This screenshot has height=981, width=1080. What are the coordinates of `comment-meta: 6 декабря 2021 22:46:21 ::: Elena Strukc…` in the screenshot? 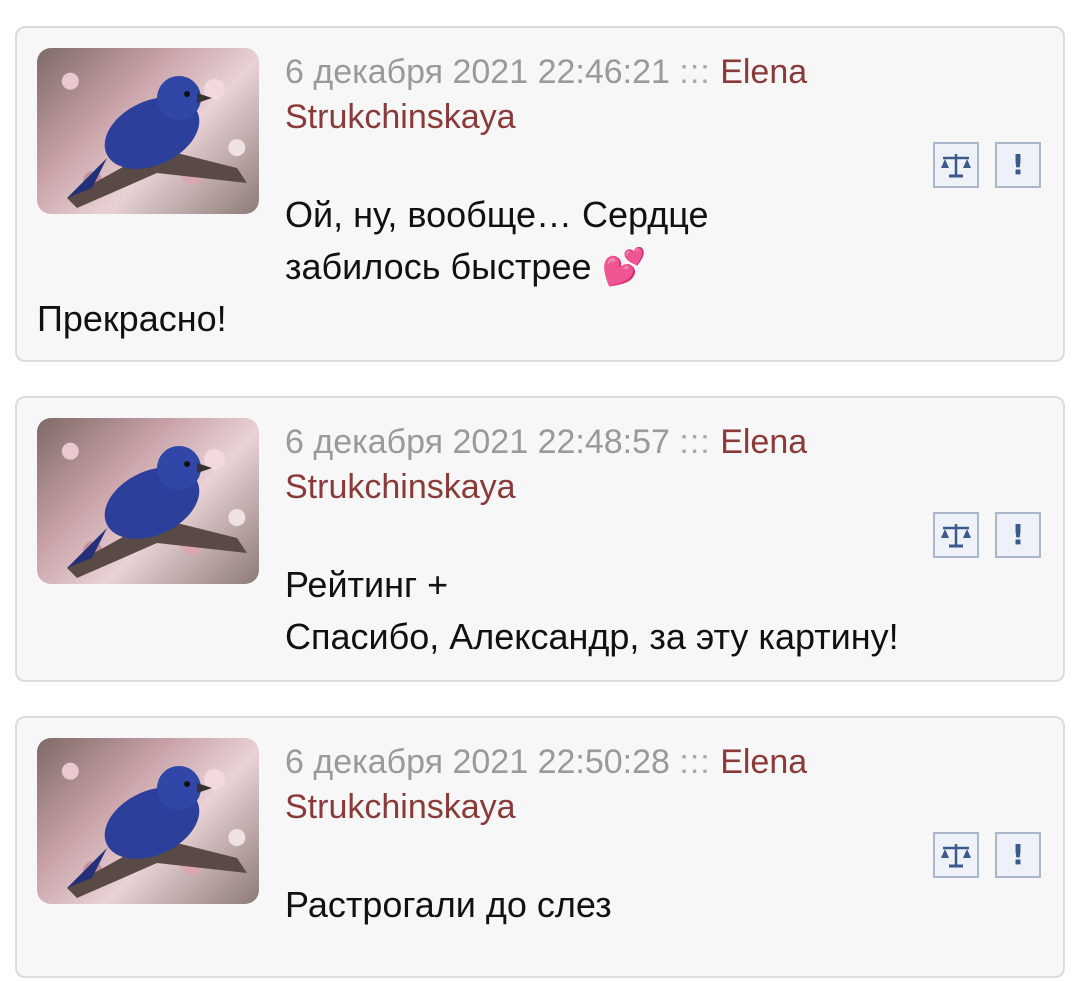 It's located at (605, 95).